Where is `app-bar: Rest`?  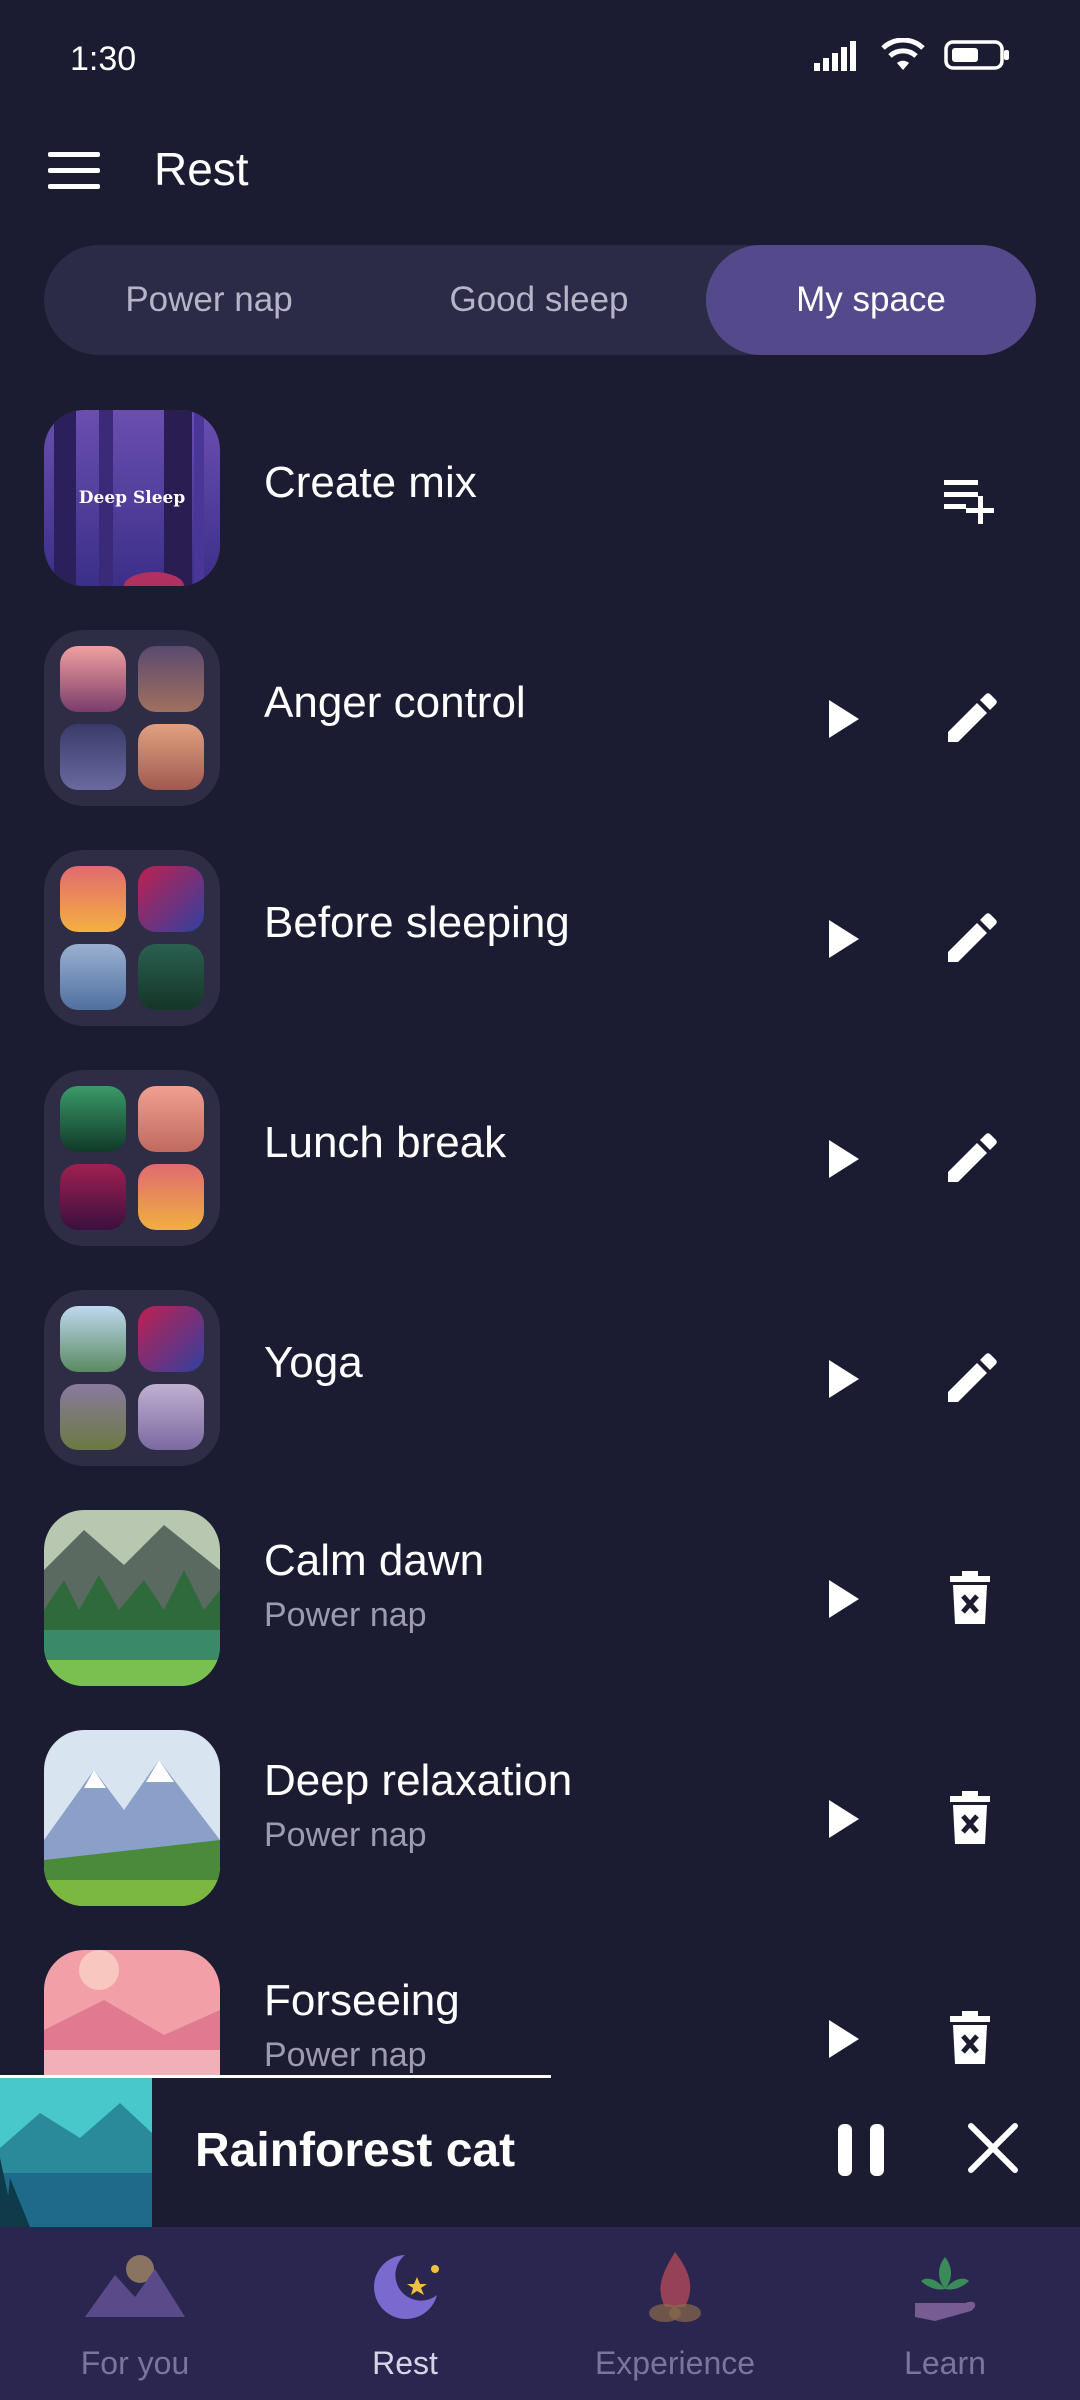 app-bar: Rest is located at coordinates (540, 170).